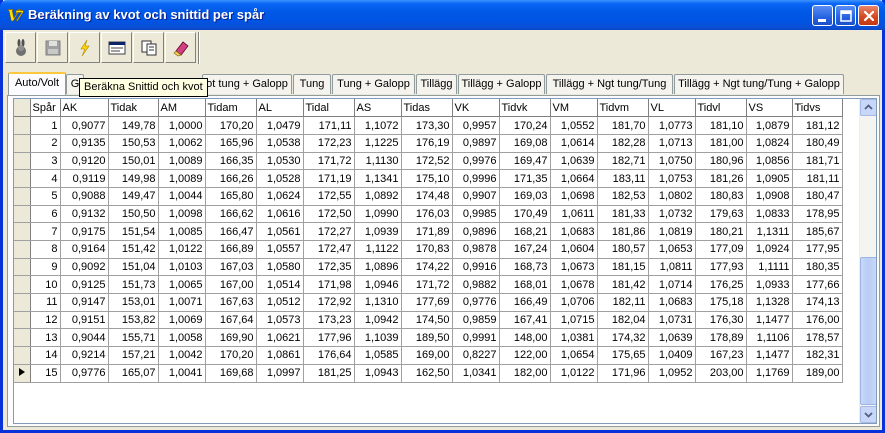 The image size is (885, 433). What do you see at coordinates (427, 285) in the screenshot?
I see `table-cell: 171,72` at bounding box center [427, 285].